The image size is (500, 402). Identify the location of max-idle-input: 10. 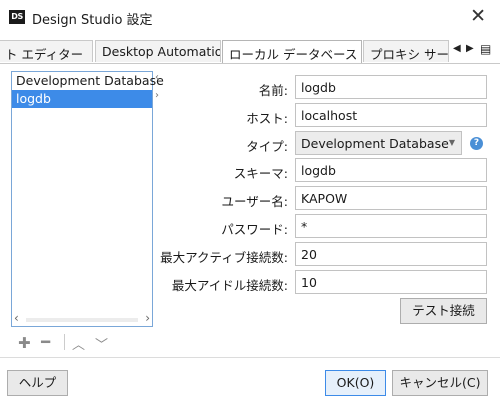
(391, 282).